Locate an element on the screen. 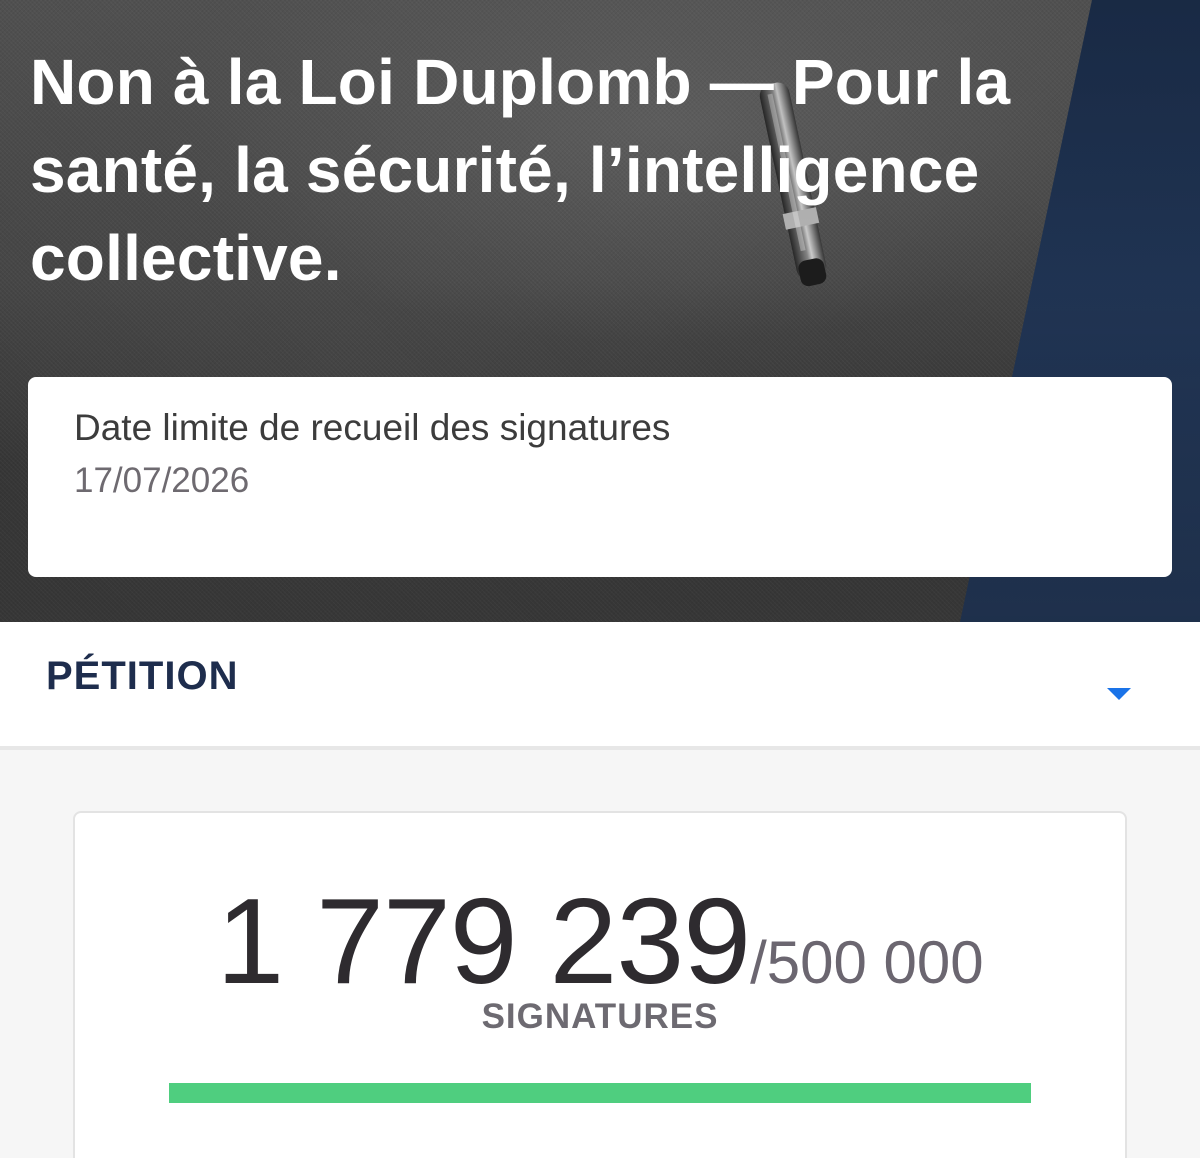  signature-progress-fill is located at coordinates (600, 1093).